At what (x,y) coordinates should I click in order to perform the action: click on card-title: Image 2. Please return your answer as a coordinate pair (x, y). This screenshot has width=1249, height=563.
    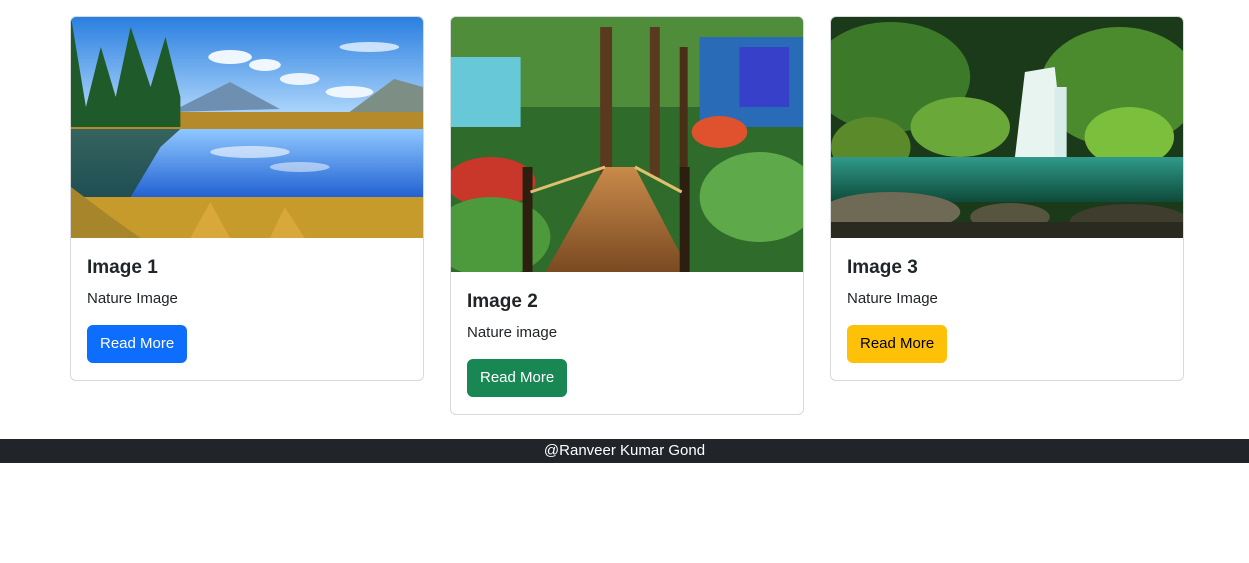
    Looking at the image, I should click on (502, 301).